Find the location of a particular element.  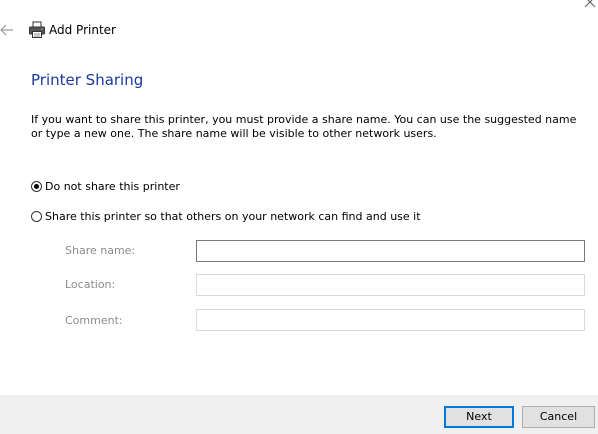

close-icon is located at coordinates (590, 4).